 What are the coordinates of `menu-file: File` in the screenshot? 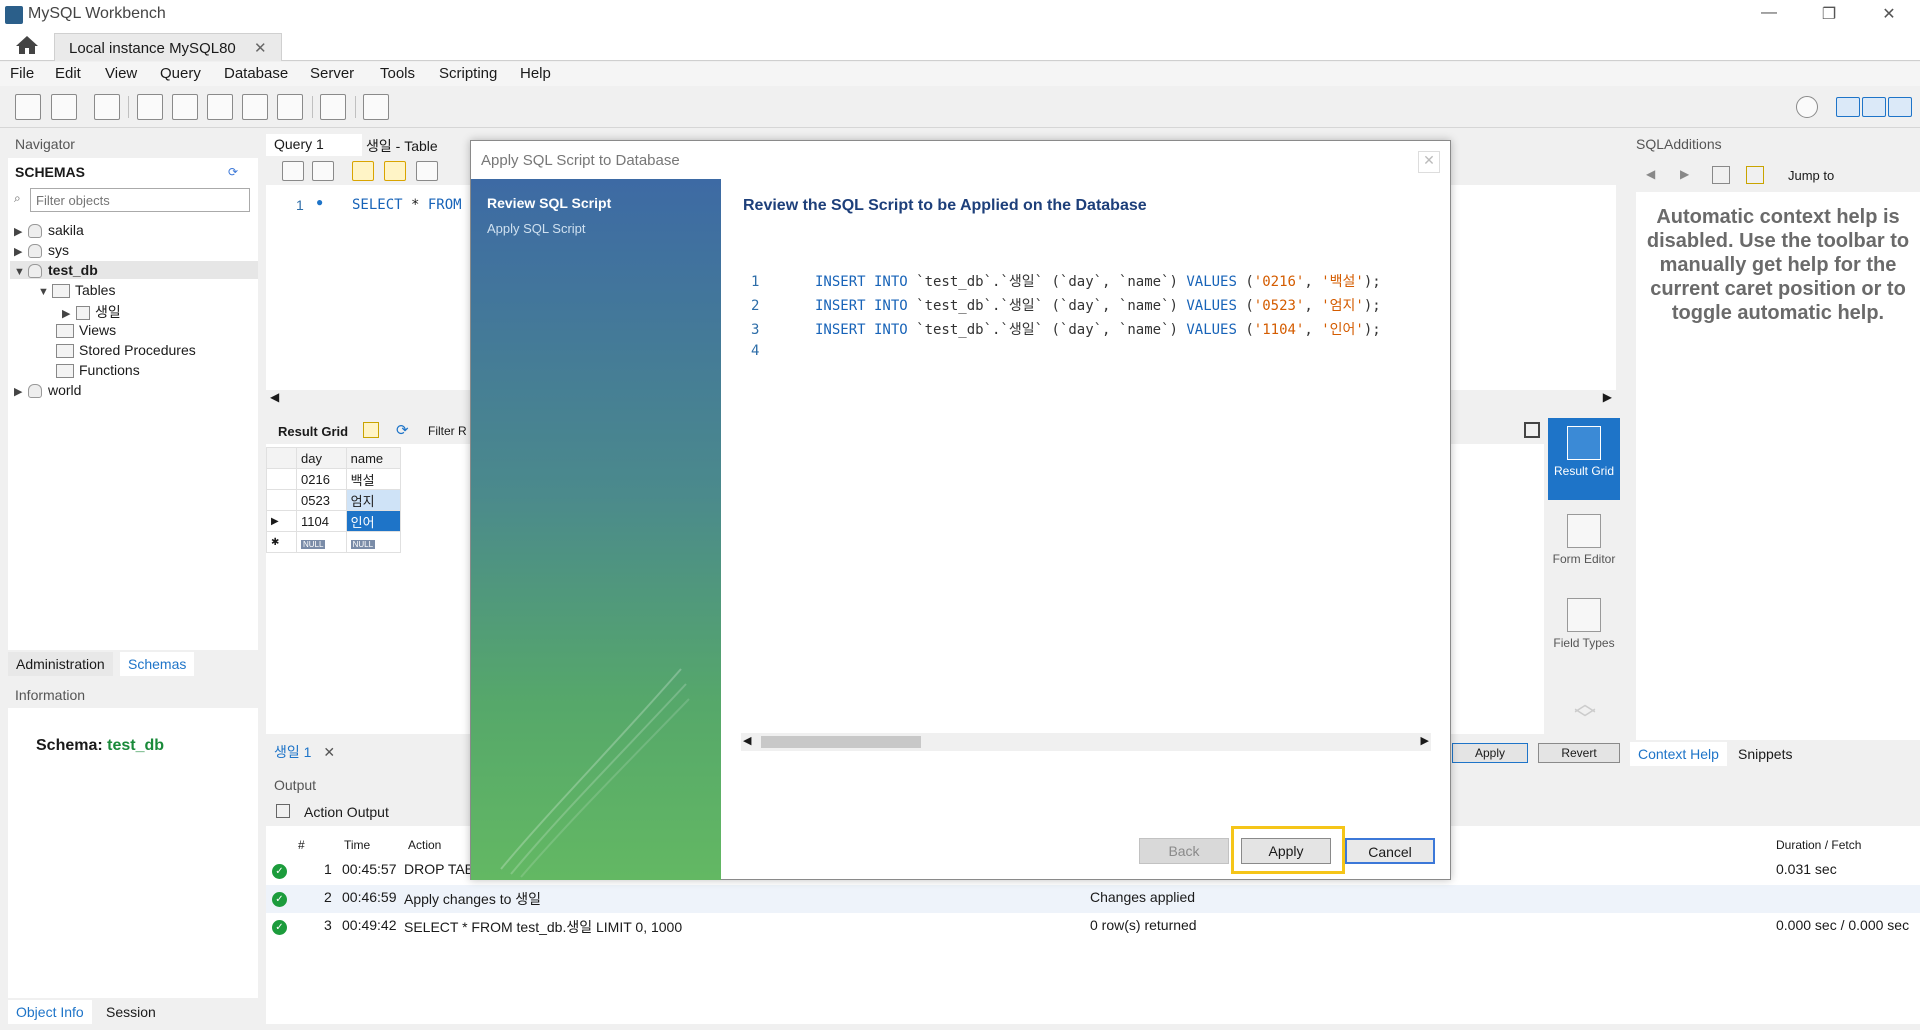 It's located at (22, 73).